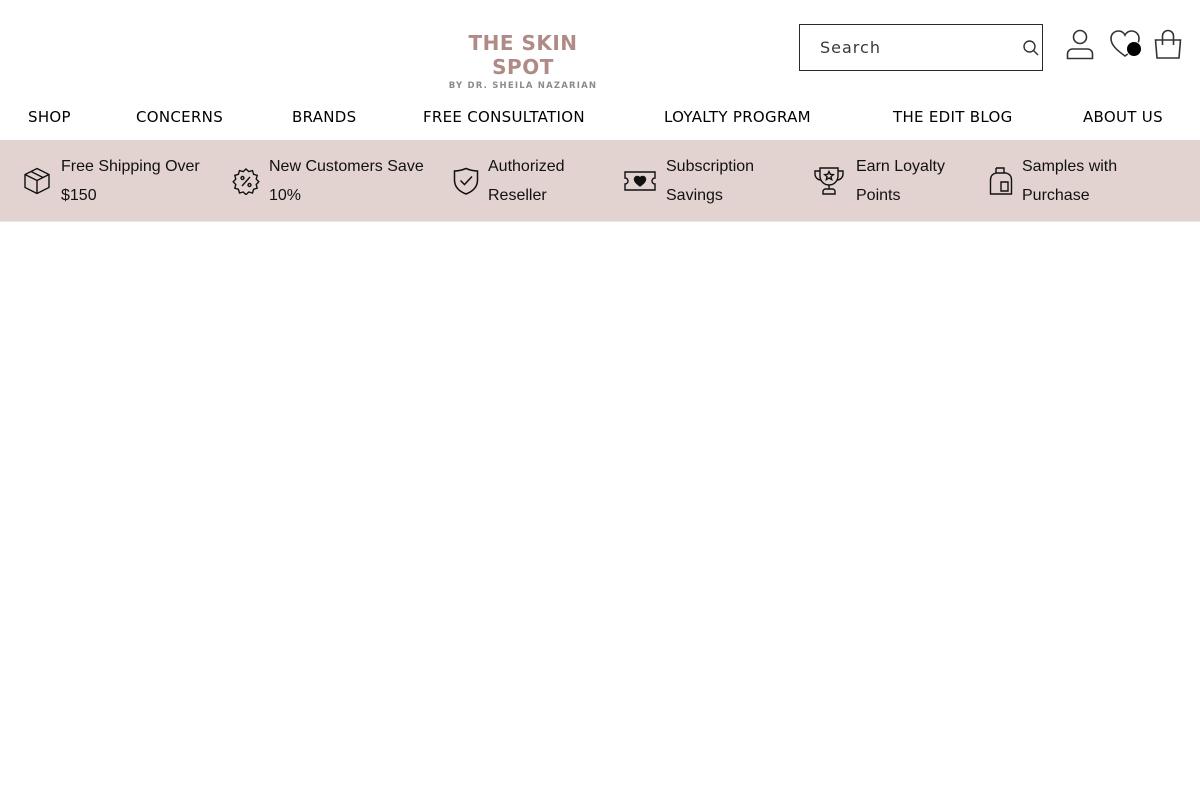  Describe the element at coordinates (523, 55) in the screenshot. I see `logo-title: THE SKIN SPOT` at that location.